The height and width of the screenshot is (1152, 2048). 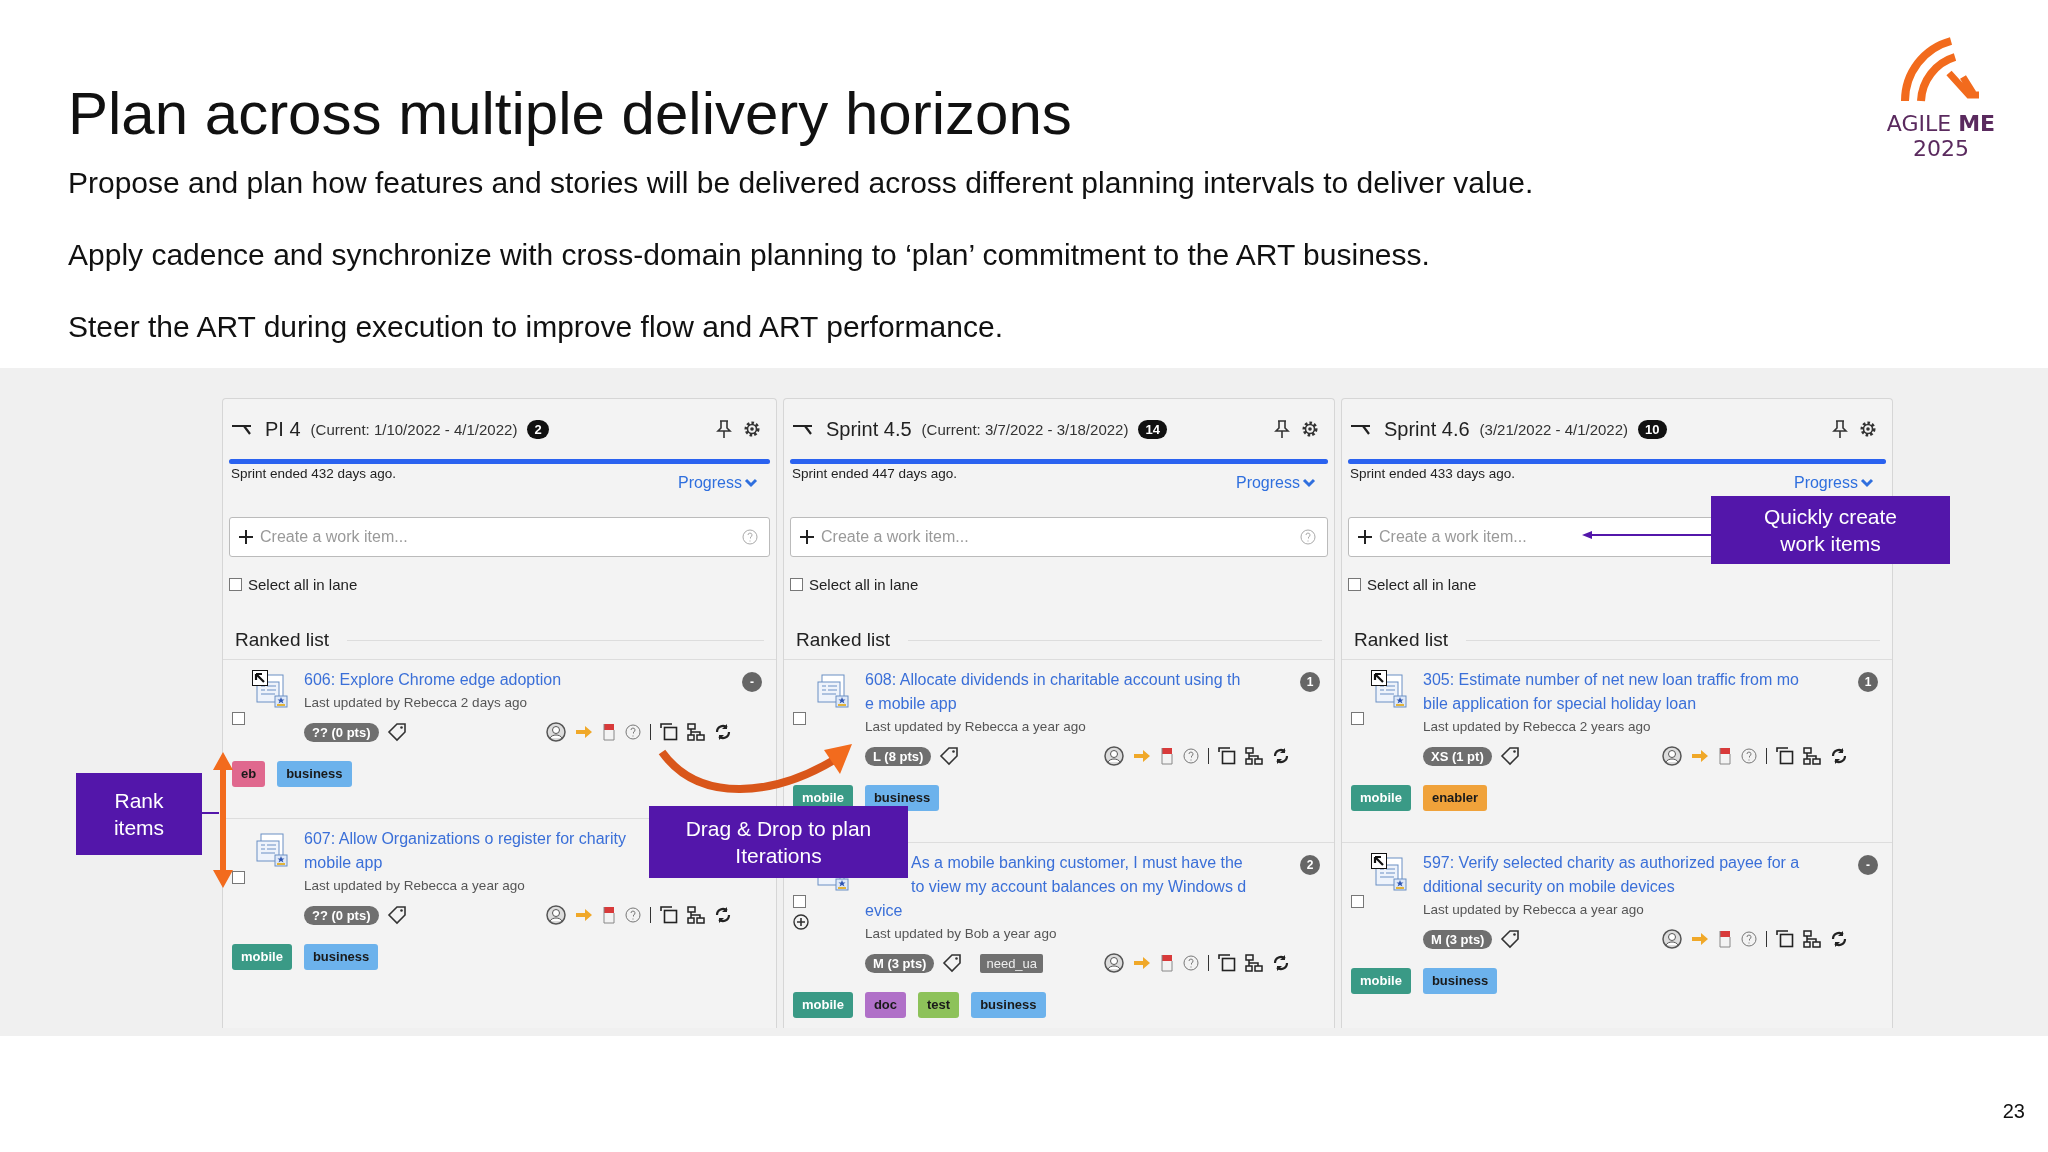 What do you see at coordinates (1635, 875) in the screenshot?
I see `work-item-link: 597: Verify selected charity as authorized payee for a dditional security on mobile devices` at bounding box center [1635, 875].